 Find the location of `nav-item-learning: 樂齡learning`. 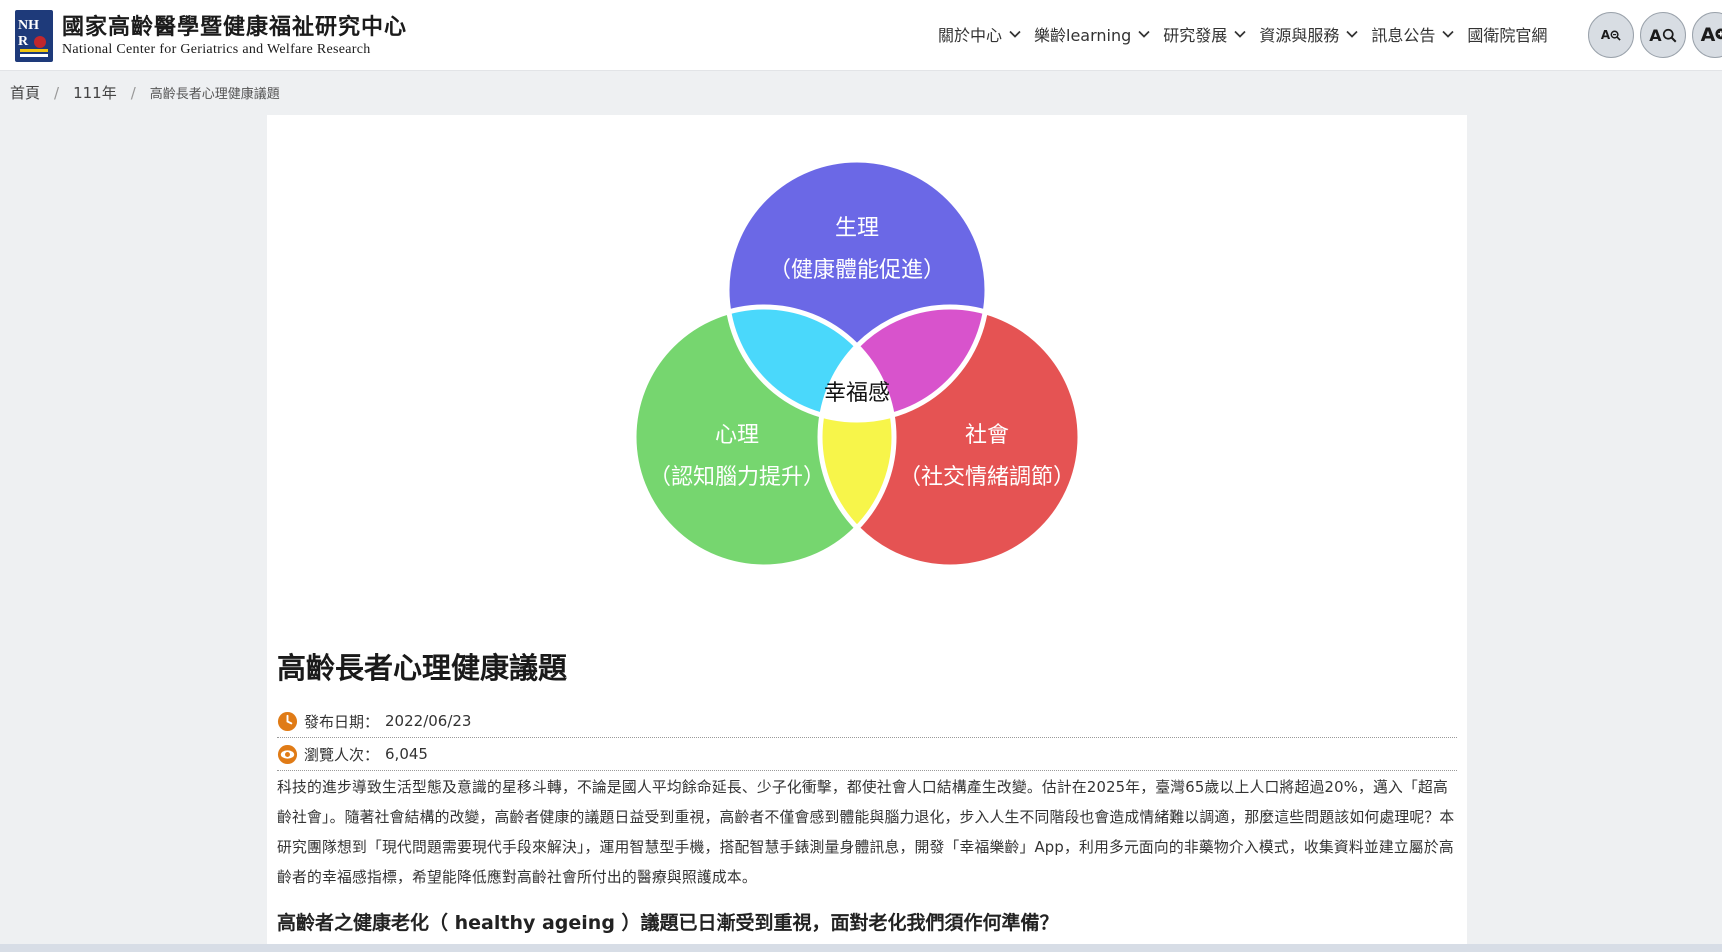

nav-item-learning: 樂齡learning is located at coordinates (1092, 34).